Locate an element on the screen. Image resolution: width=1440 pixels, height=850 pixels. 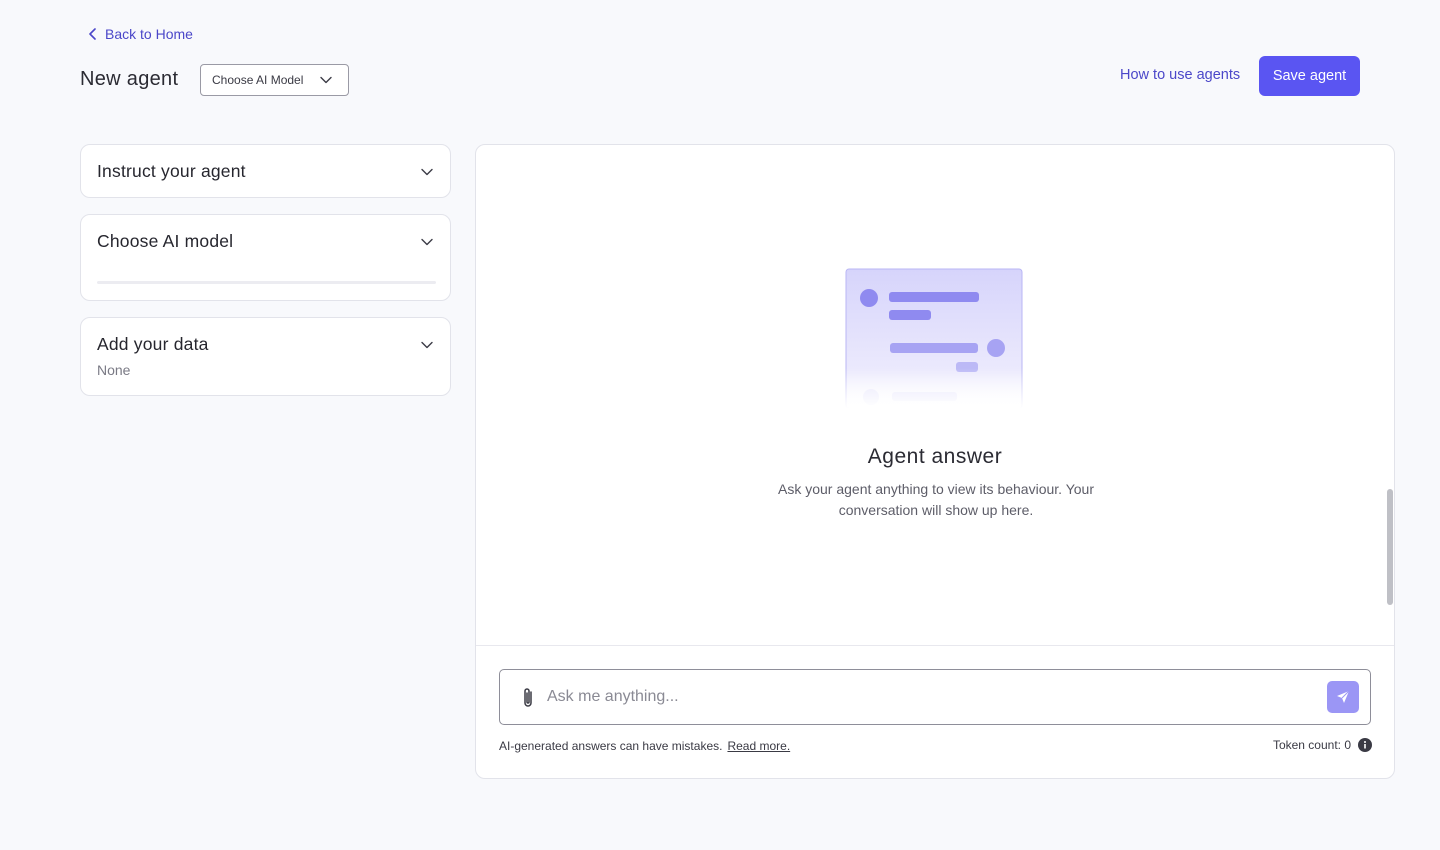
send-button is located at coordinates (1343, 697).